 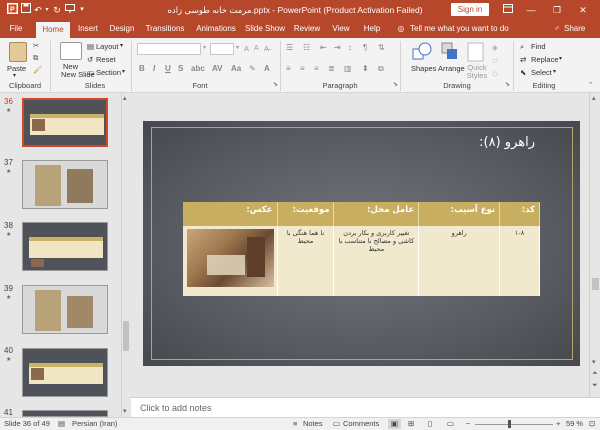 I want to click on character-spacing-icon: AV, so click(x=217, y=68).